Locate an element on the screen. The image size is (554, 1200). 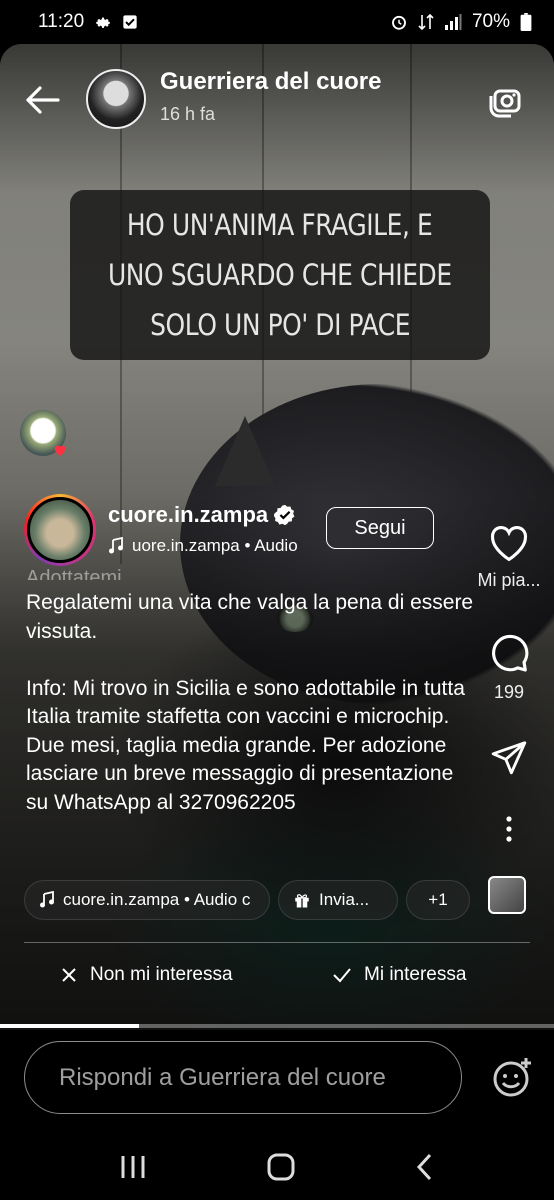
story-progress-fill is located at coordinates (69, 1026).